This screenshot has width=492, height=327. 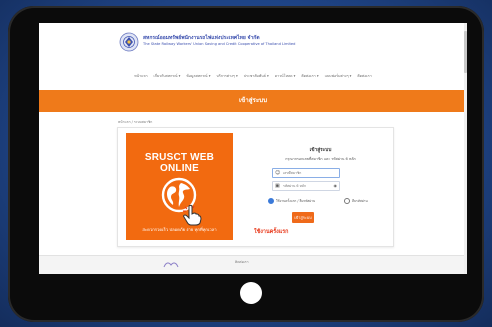 I want to click on nav-item-contact: ติดต่อเรา, so click(x=364, y=76).